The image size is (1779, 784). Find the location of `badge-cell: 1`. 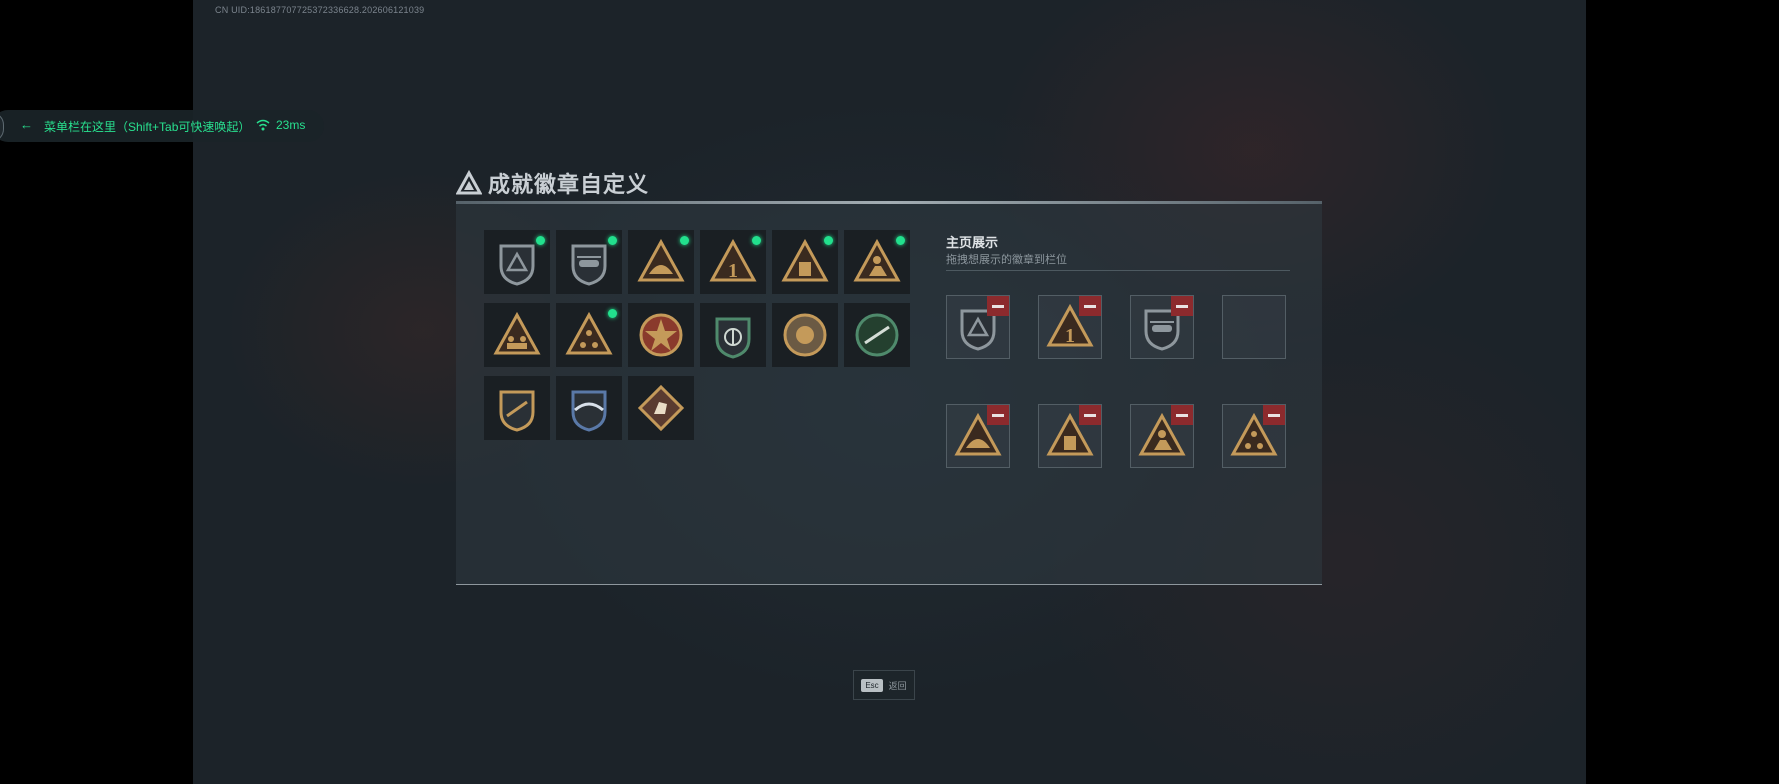

badge-cell: 1 is located at coordinates (733, 262).